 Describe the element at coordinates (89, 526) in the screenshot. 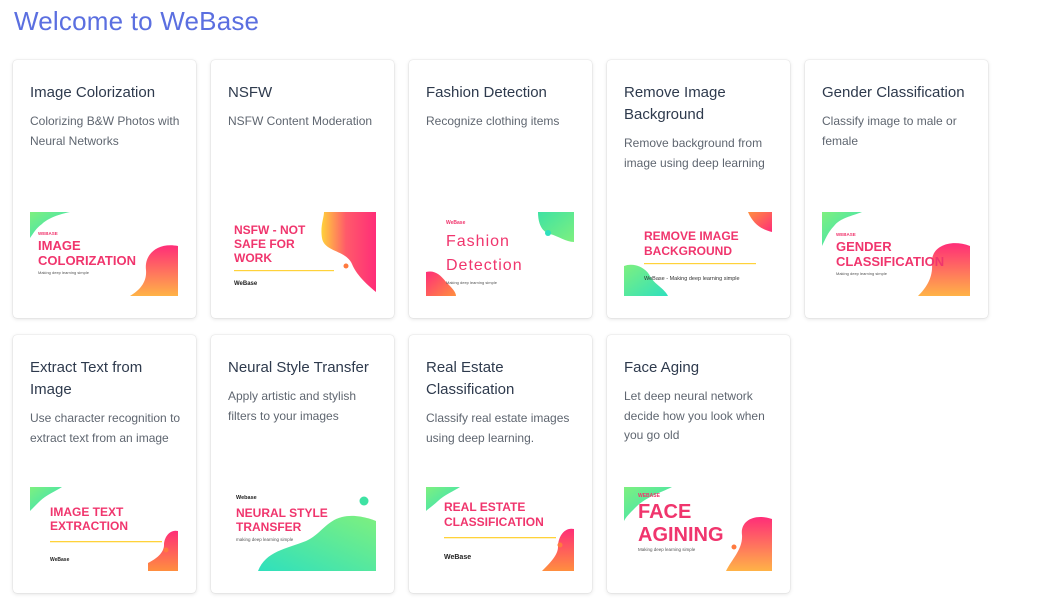

I see `thumb-line2: EXTRACTION` at that location.